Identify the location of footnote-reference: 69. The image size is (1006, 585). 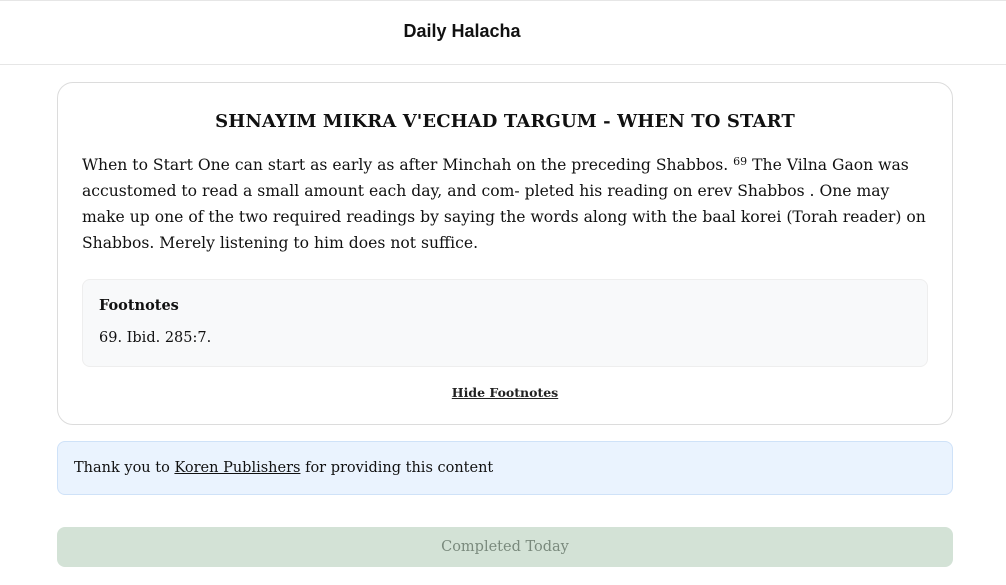
(740, 161).